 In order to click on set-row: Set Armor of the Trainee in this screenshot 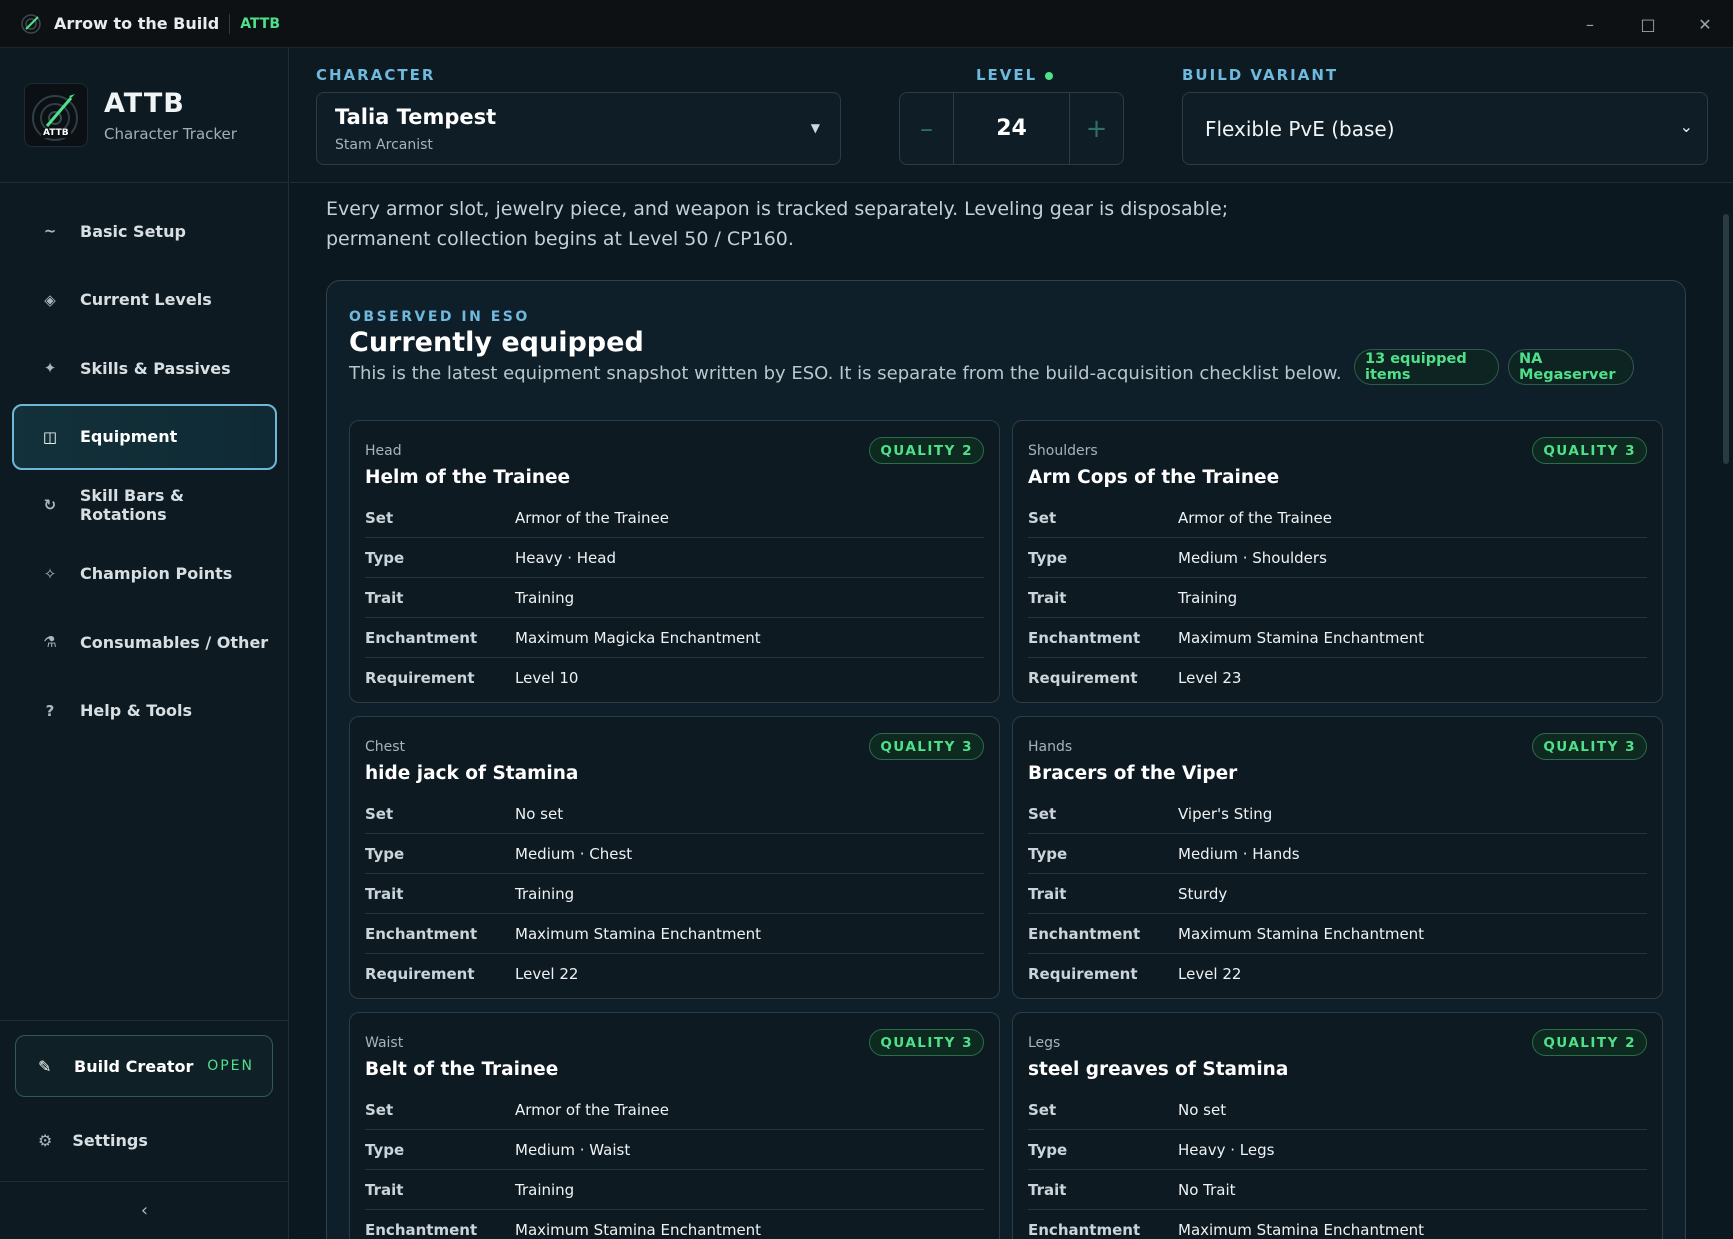, I will do `click(1337, 518)`.